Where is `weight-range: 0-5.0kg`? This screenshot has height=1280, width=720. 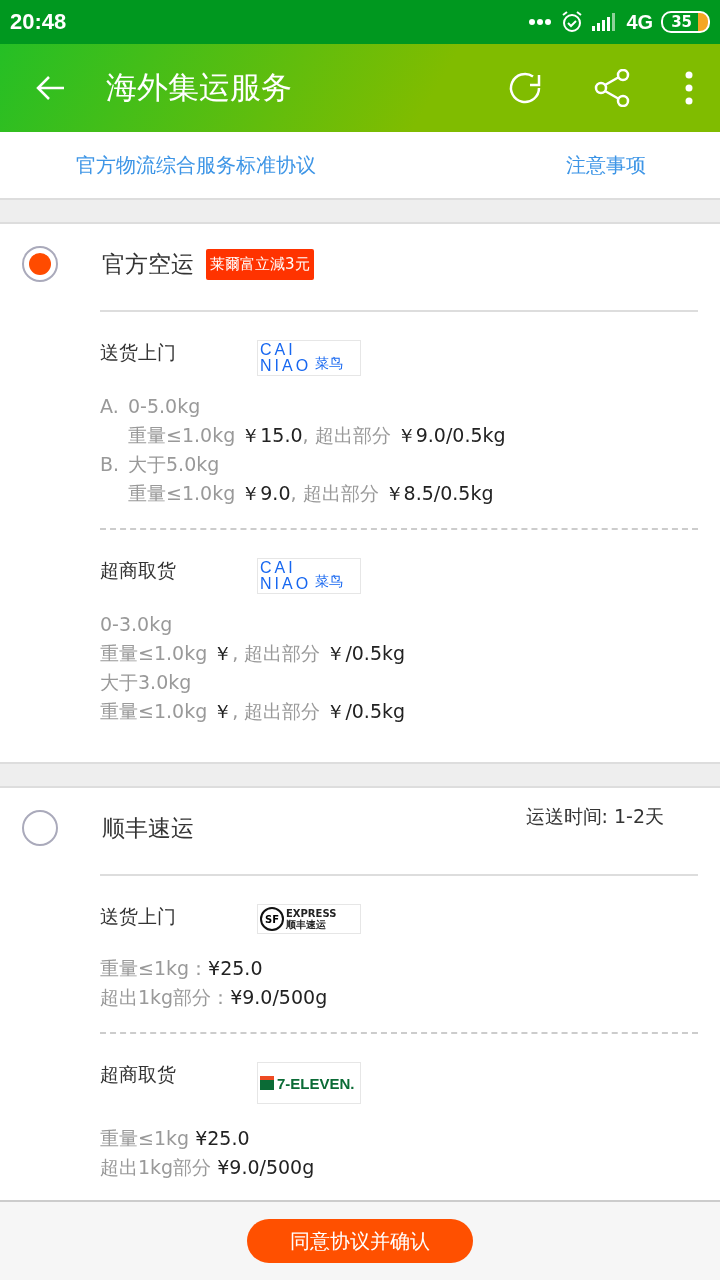 weight-range: 0-5.0kg is located at coordinates (164, 406).